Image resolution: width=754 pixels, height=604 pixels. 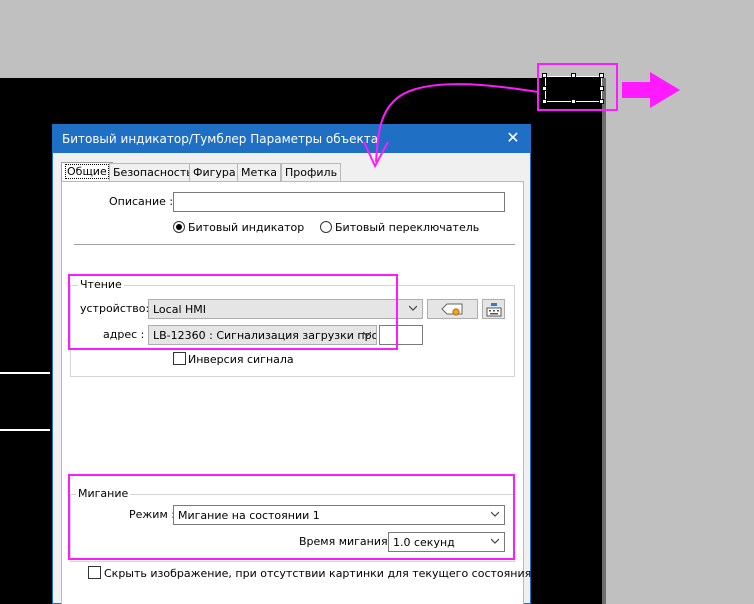 What do you see at coordinates (451, 126) in the screenshot?
I see `curved-arrow-icon` at bounding box center [451, 126].